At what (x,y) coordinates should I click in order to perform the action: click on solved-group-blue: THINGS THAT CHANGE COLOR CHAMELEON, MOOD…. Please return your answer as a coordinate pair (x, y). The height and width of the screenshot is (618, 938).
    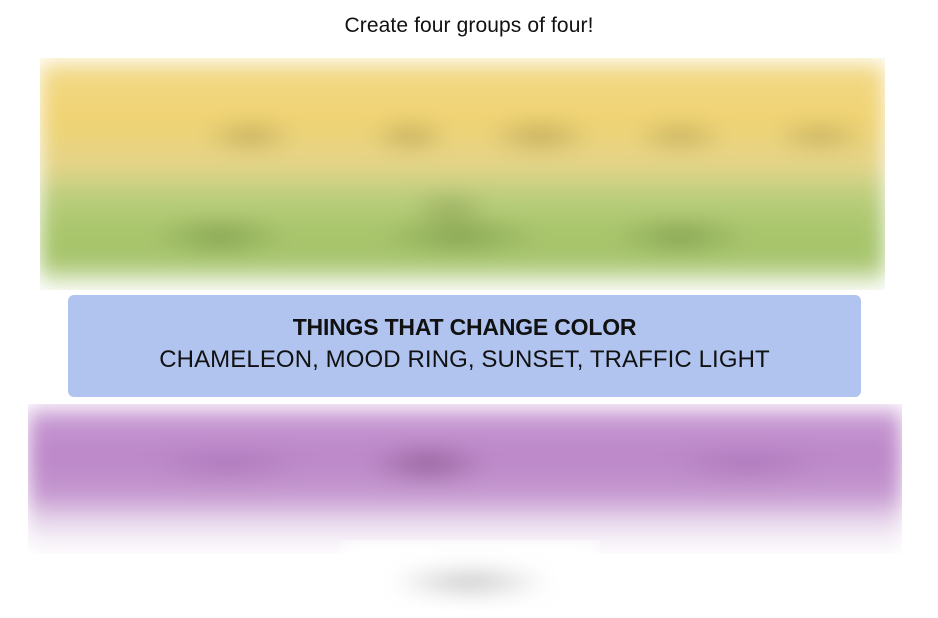
    Looking at the image, I should click on (464, 346).